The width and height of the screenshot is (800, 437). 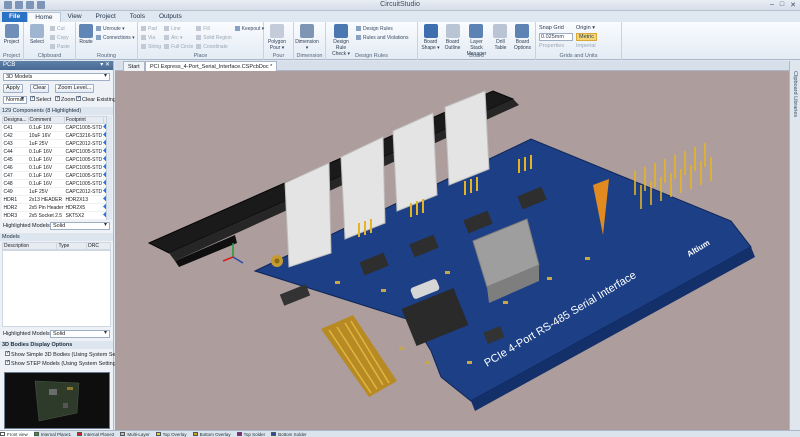 What do you see at coordinates (56, 159) in the screenshot?
I see `table-row: C45 0.1uF 16V CAPC1005-STD` at bounding box center [56, 159].